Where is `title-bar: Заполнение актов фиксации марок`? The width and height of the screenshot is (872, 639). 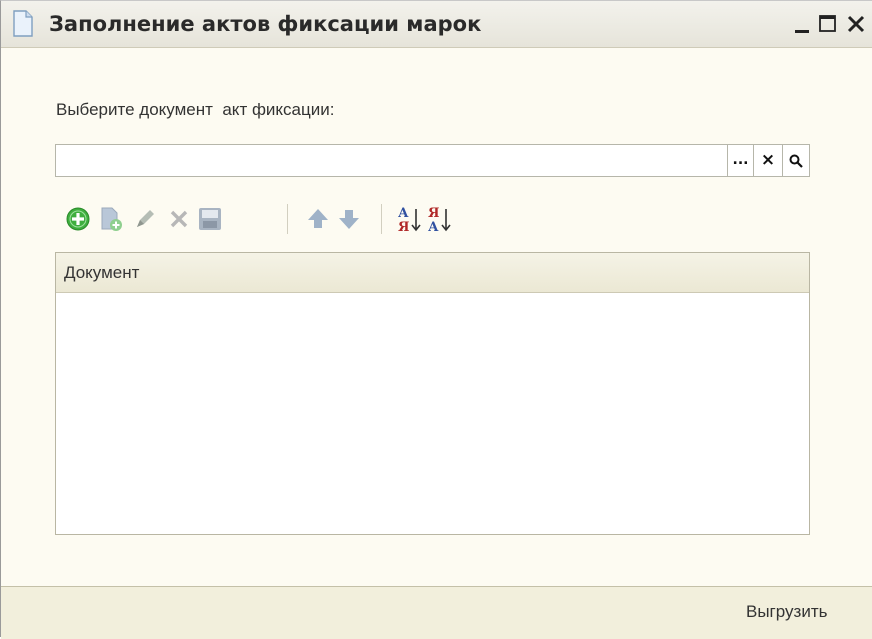
title-bar: Заполнение актов фиксации марок is located at coordinates (436, 24).